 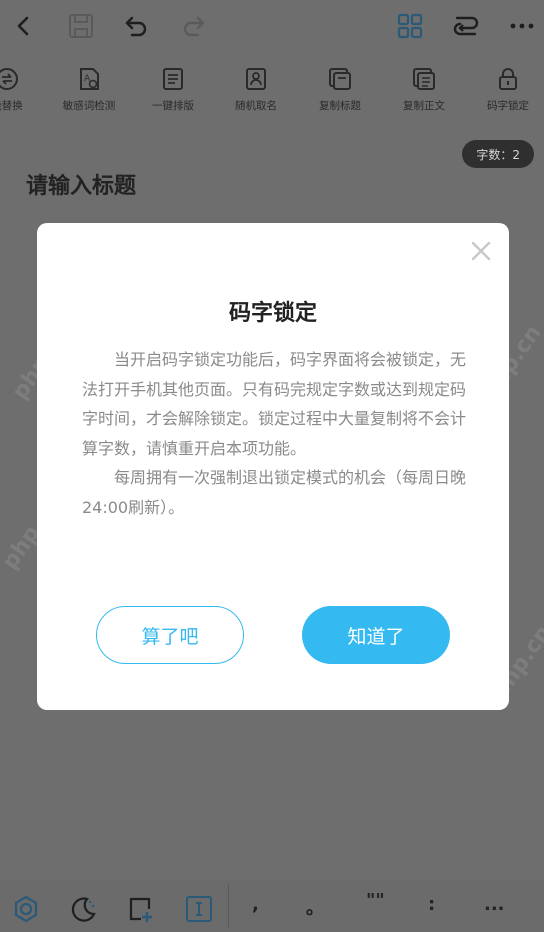 I want to click on more-icon, so click(x=522, y=26).